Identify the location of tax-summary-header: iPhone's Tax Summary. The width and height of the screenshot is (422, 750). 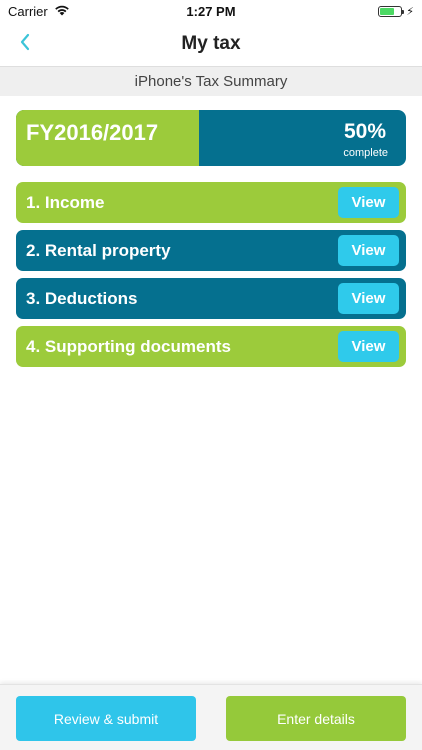
(211, 81).